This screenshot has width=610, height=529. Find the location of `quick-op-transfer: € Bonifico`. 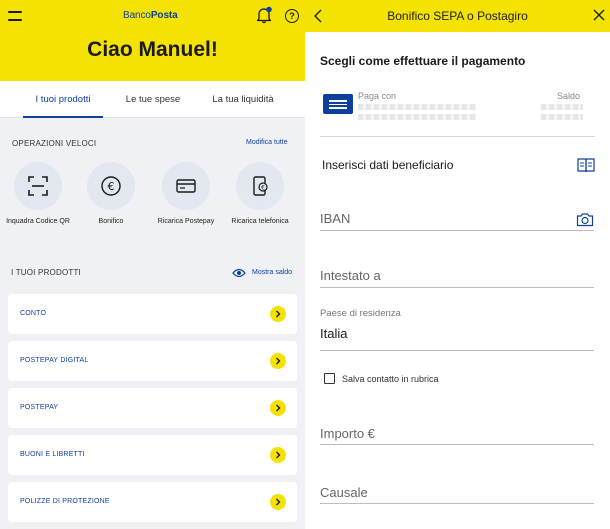

quick-op-transfer: € Bonifico is located at coordinates (111, 194).